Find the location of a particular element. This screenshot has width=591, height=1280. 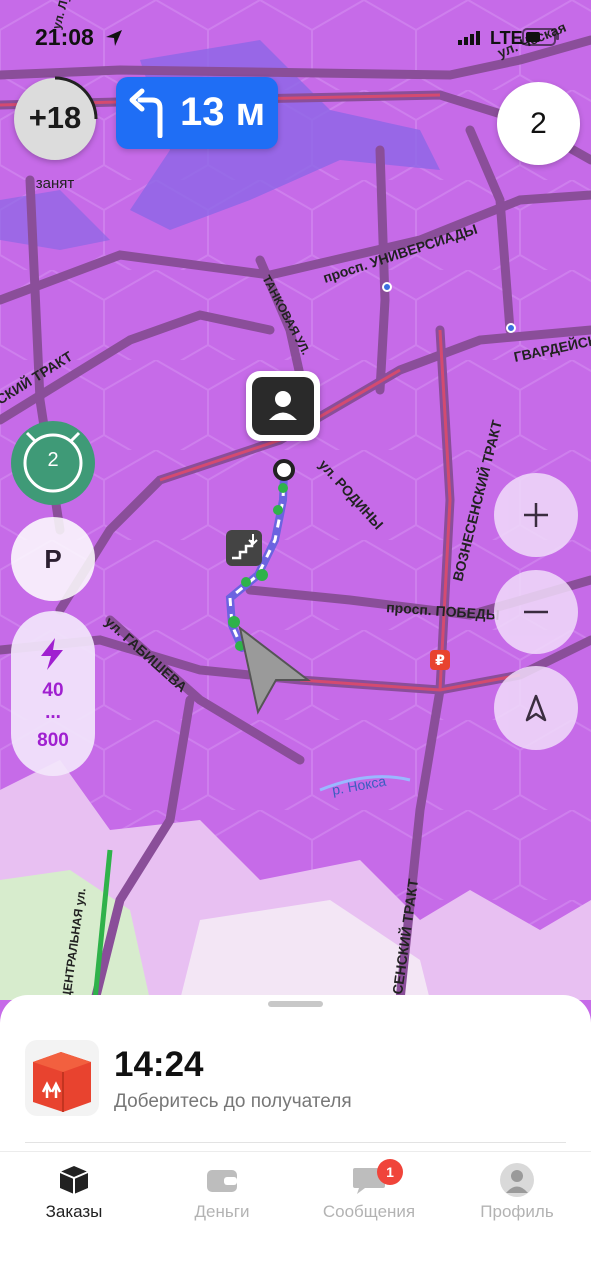

surge-value: 2 is located at coordinates (53, 460).